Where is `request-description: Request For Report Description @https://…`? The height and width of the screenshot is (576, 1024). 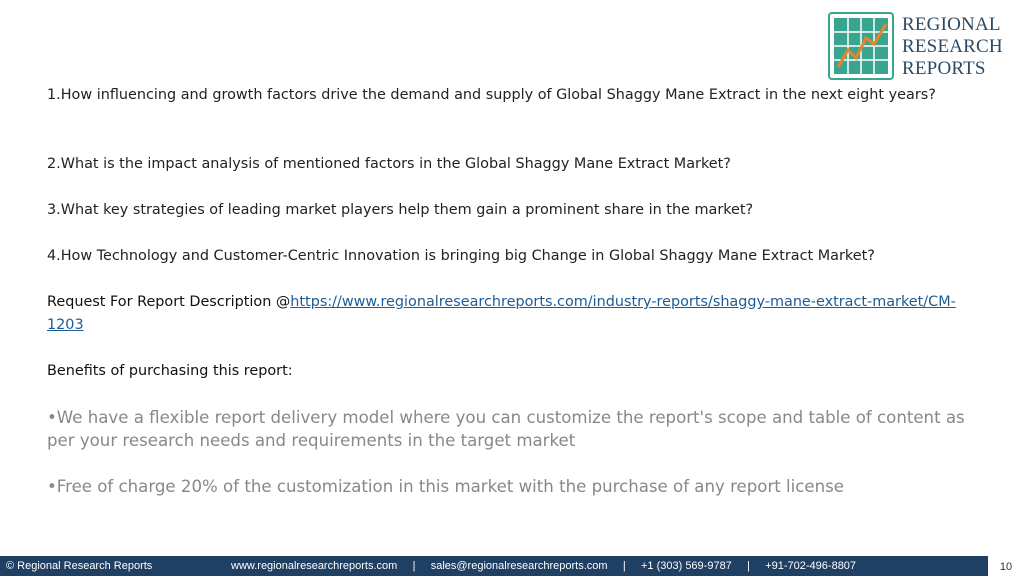 request-description: Request For Report Description @https://… is located at coordinates (502, 314).